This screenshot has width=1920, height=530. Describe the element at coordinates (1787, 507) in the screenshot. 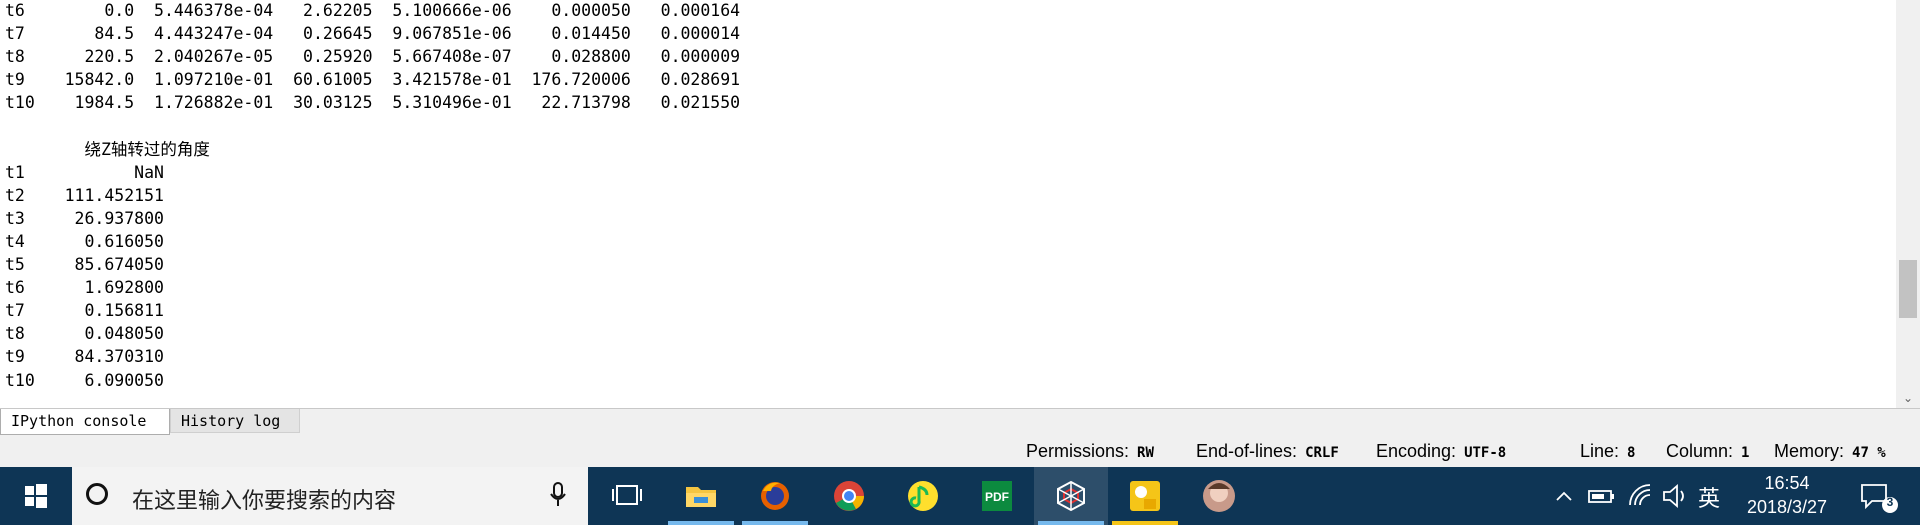

I see `clock-date: 2018/3/27` at that location.